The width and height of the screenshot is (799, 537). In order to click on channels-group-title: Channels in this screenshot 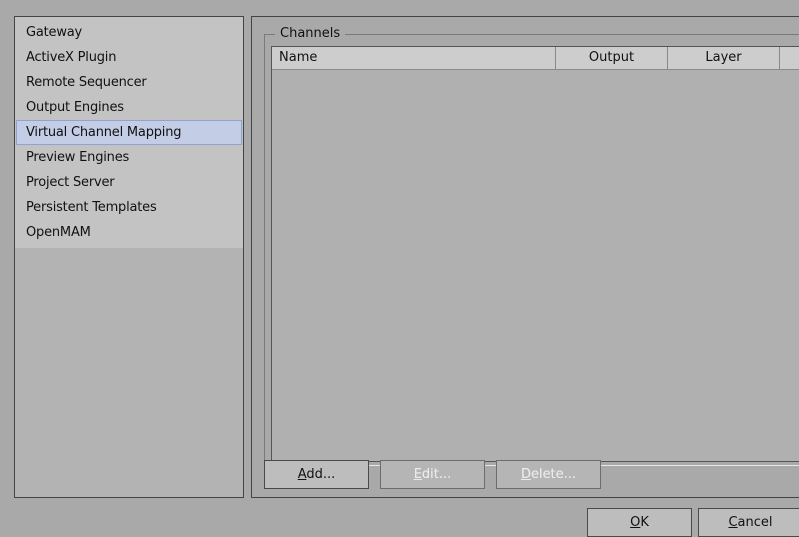, I will do `click(310, 34)`.